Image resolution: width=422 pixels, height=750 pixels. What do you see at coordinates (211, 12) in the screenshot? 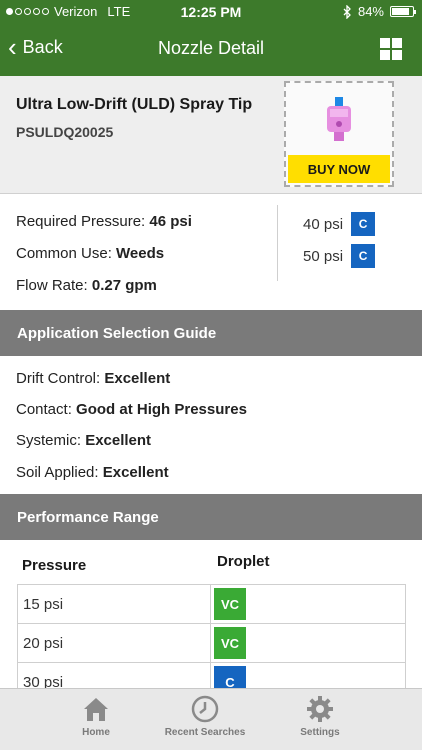
I see `status-bar: Verizon LTE 12:25 PM 84%` at bounding box center [211, 12].